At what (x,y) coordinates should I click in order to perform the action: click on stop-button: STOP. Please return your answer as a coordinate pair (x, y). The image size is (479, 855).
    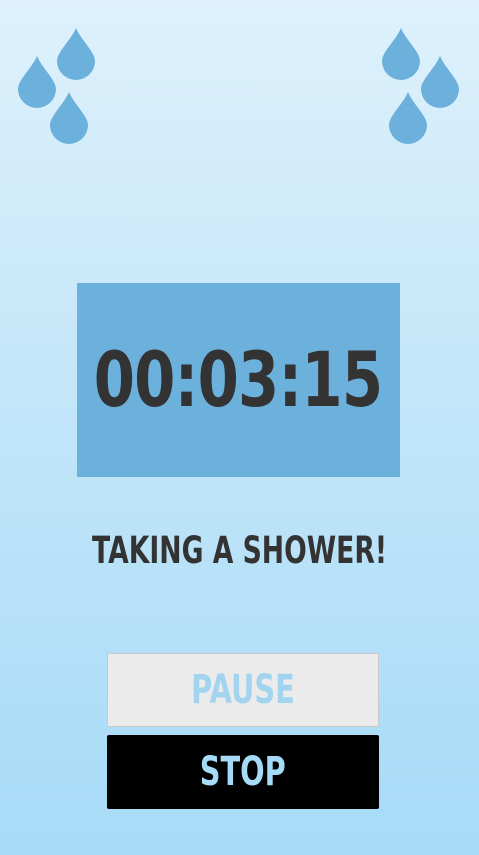
    Looking at the image, I should click on (243, 772).